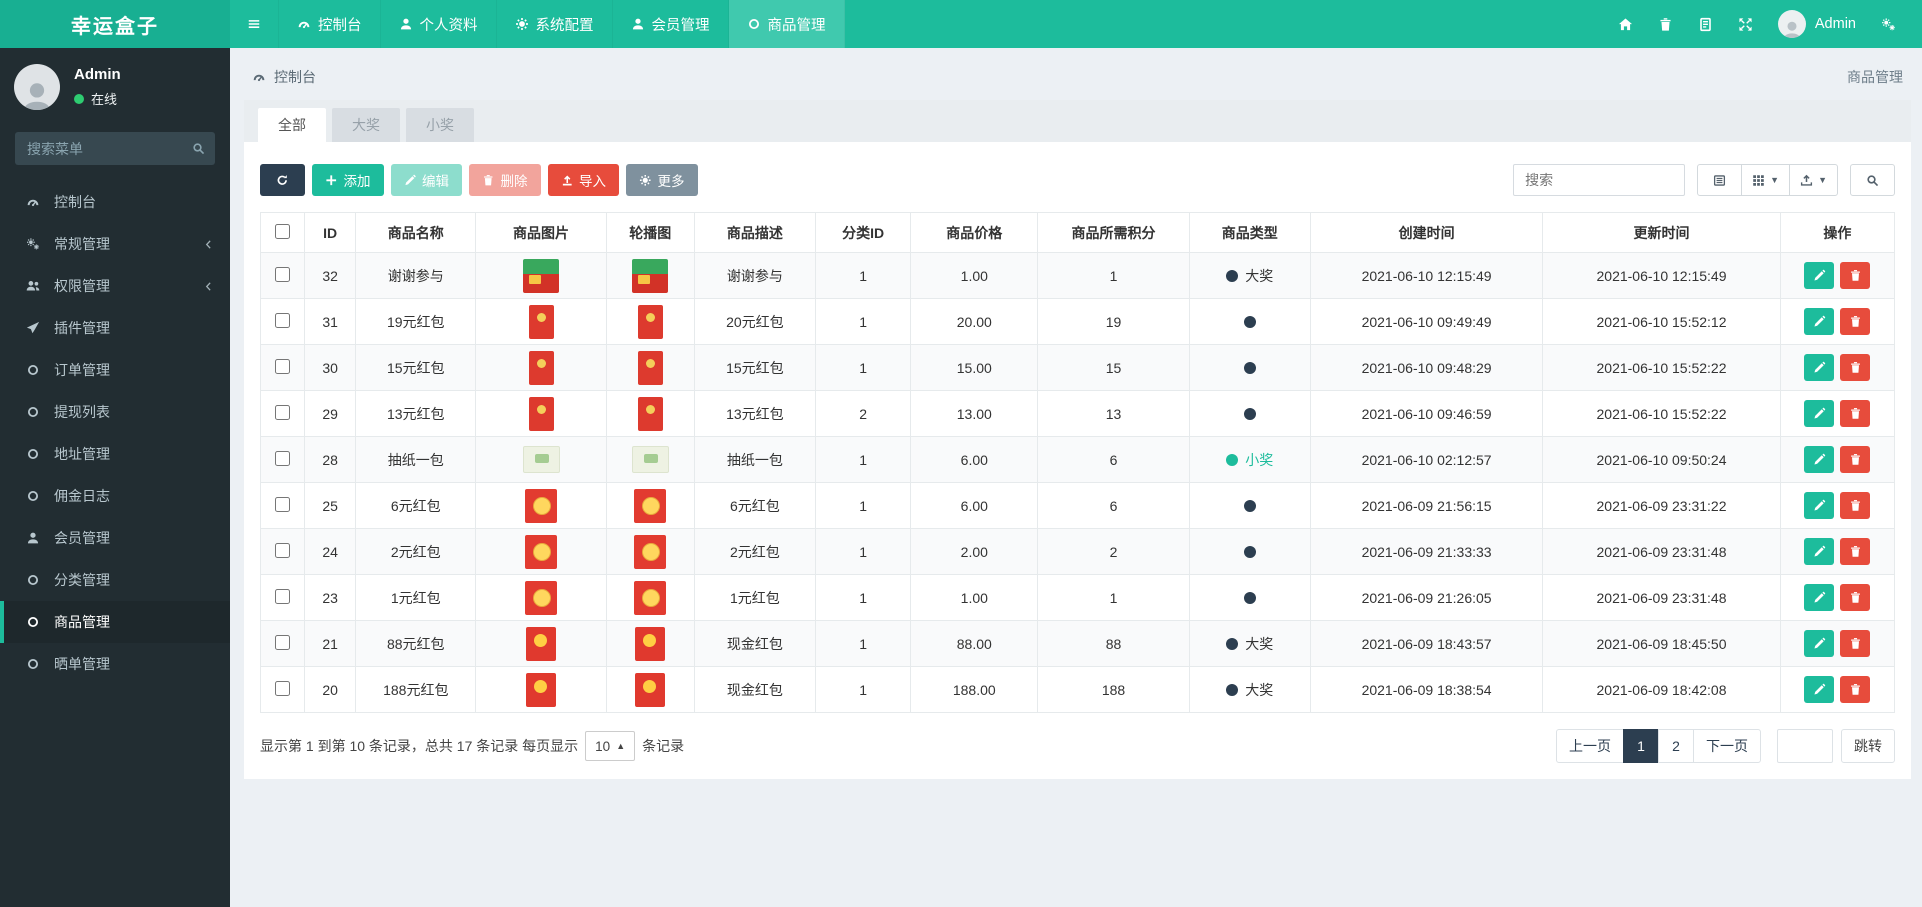 Image resolution: width=1922 pixels, height=907 pixels. Describe the element at coordinates (439, 24) in the screenshot. I see `navbar-item-profile: 个人资料` at that location.